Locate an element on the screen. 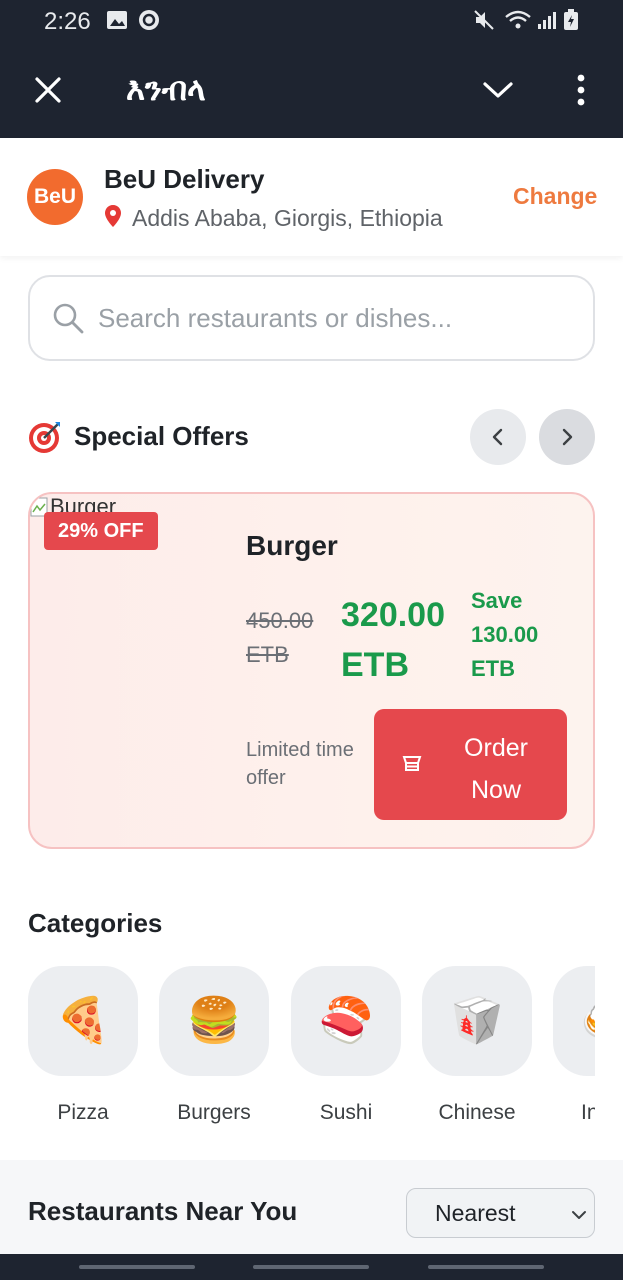 Image resolution: width=623 pixels, height=1280 pixels. sync-icon is located at coordinates (149, 20).